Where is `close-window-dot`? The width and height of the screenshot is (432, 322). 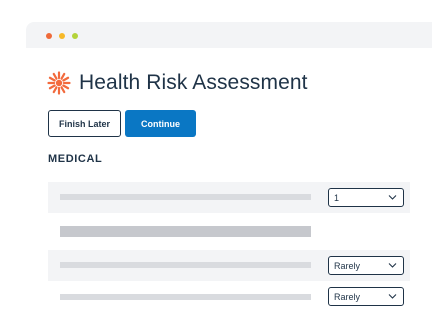 close-window-dot is located at coordinates (49, 36).